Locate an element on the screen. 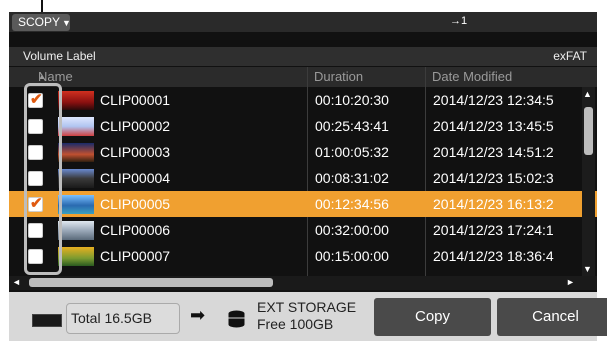 Image resolution: width=607 pixels, height=341 pixels. clip-name: CLIP00006 is located at coordinates (135, 230).